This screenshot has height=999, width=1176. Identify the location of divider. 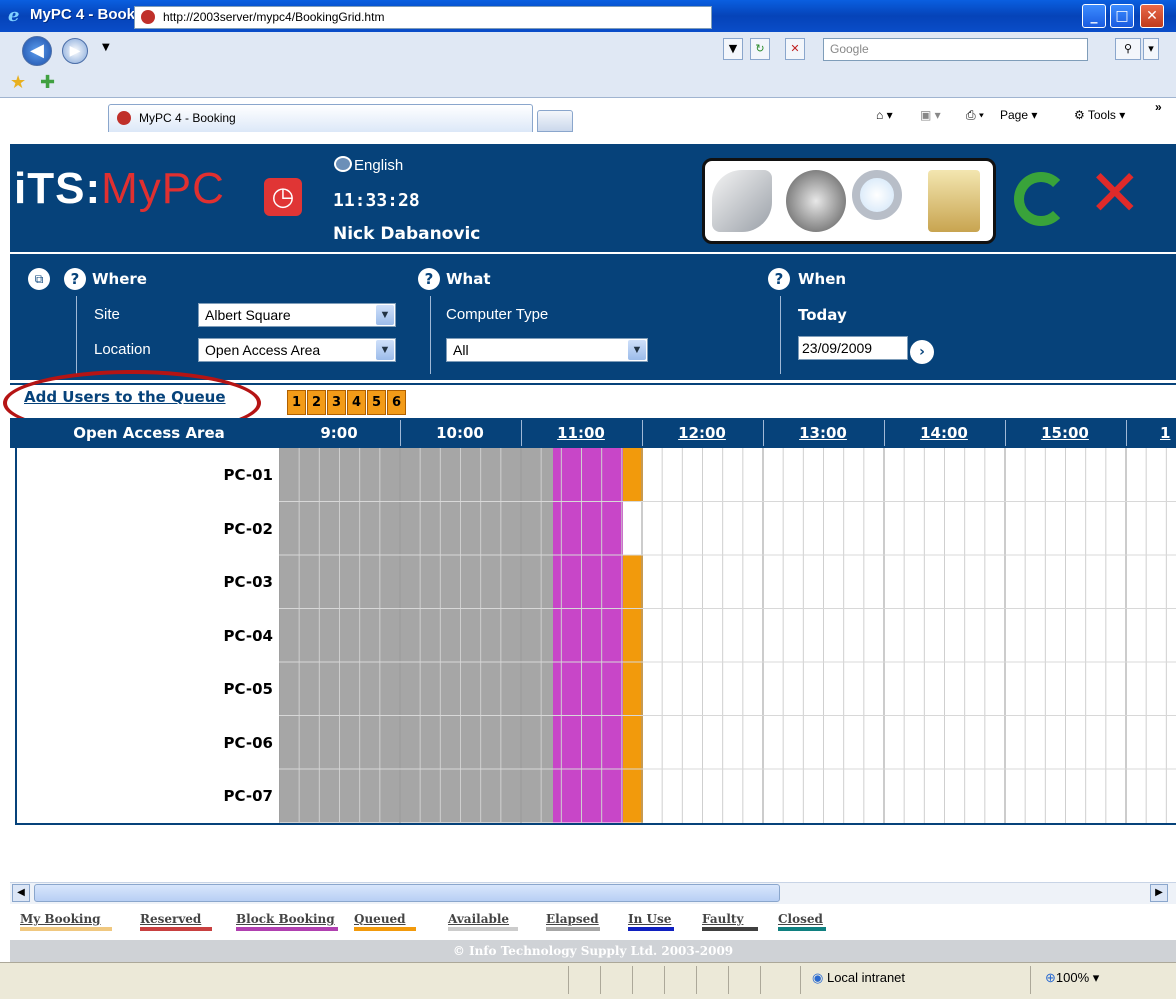
(430, 335).